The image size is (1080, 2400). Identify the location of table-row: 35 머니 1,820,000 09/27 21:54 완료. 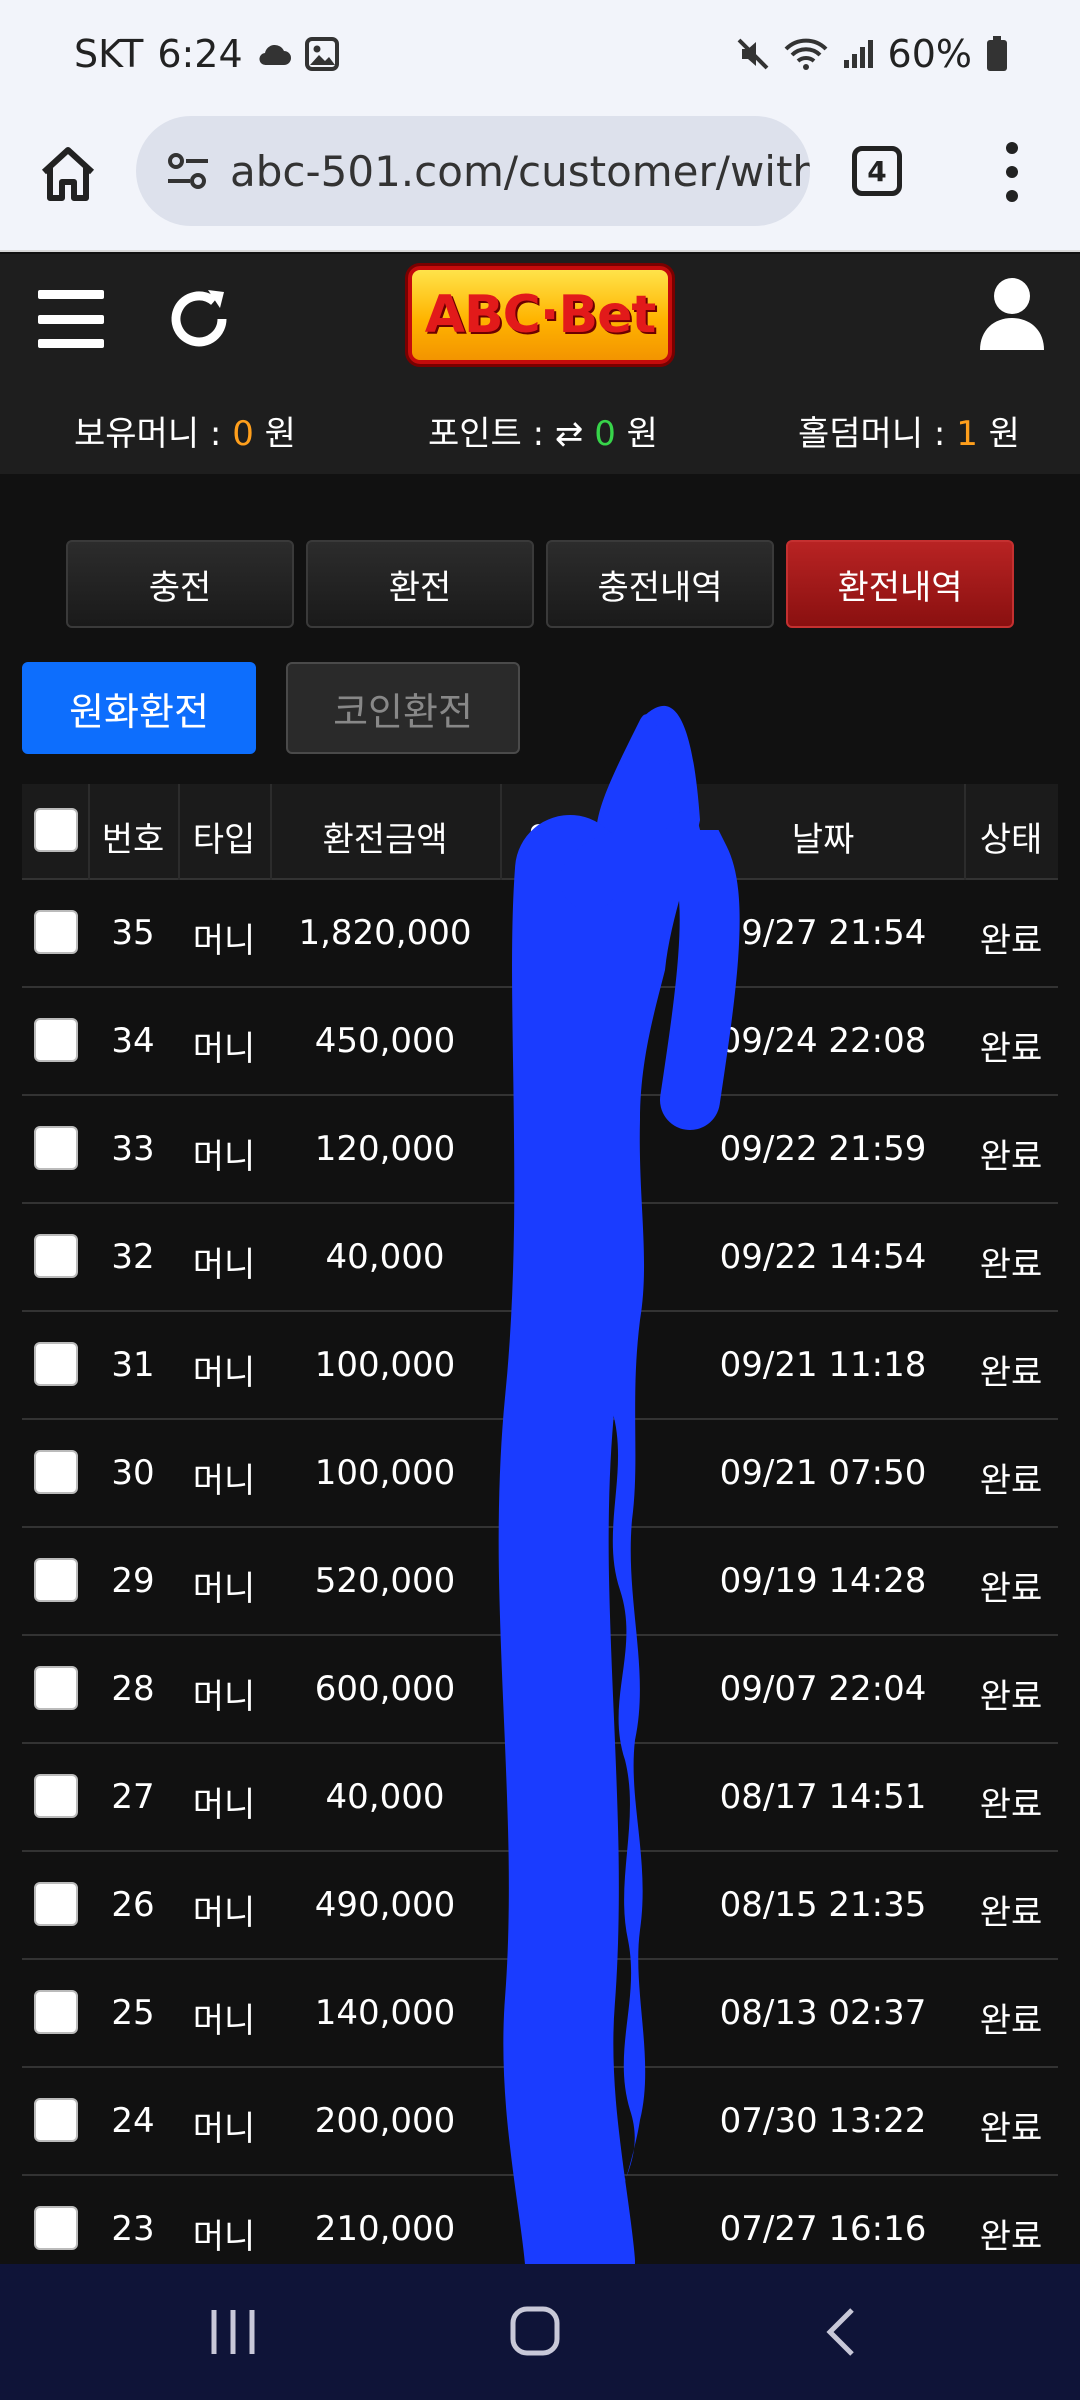
(540, 934).